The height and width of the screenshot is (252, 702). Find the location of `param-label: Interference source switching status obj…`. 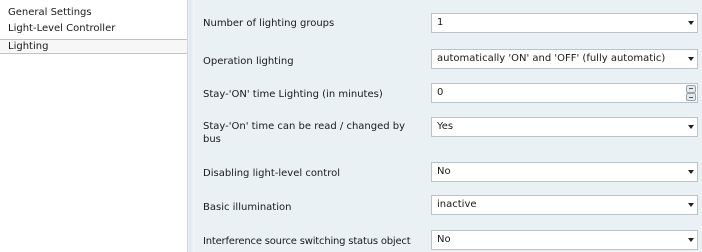

param-label: Interference source switching status obj… is located at coordinates (307, 241).